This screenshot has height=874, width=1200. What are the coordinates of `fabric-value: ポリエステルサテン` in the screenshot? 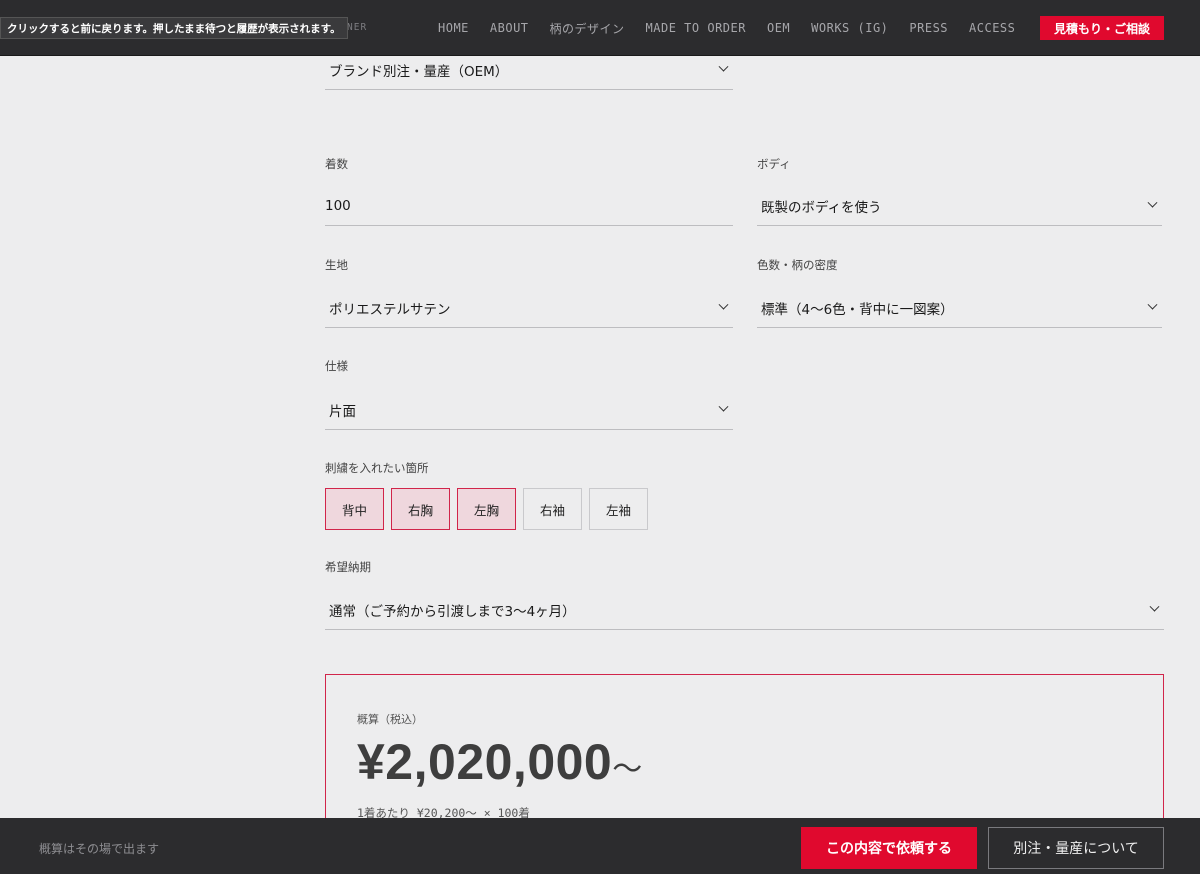 It's located at (390, 309).